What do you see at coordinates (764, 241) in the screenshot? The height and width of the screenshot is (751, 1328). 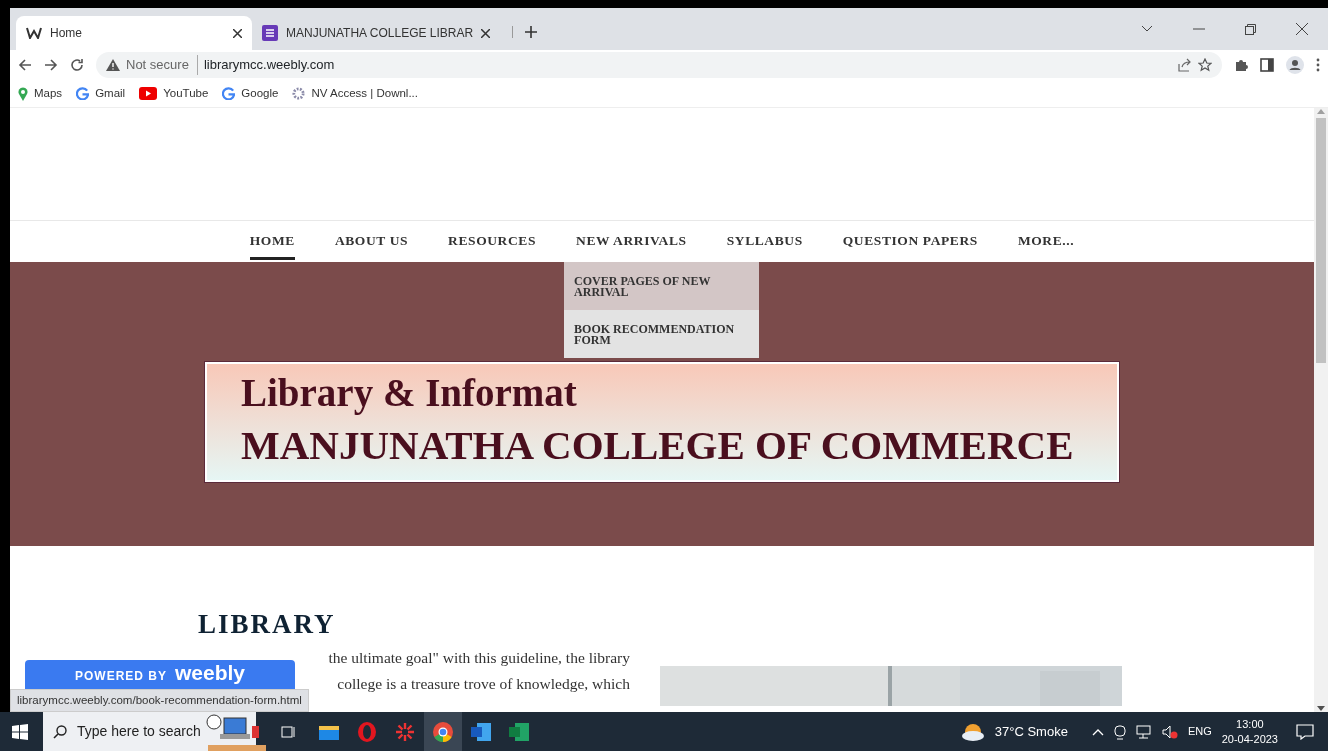 I see `nav-link: SYLLABUS` at bounding box center [764, 241].